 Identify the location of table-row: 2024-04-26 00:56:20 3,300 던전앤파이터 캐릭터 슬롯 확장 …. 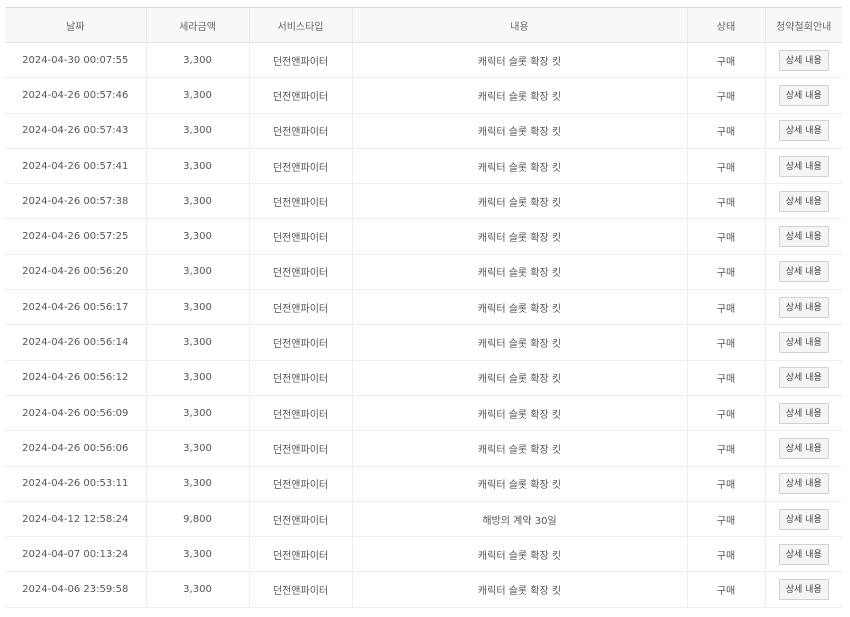
(423, 272).